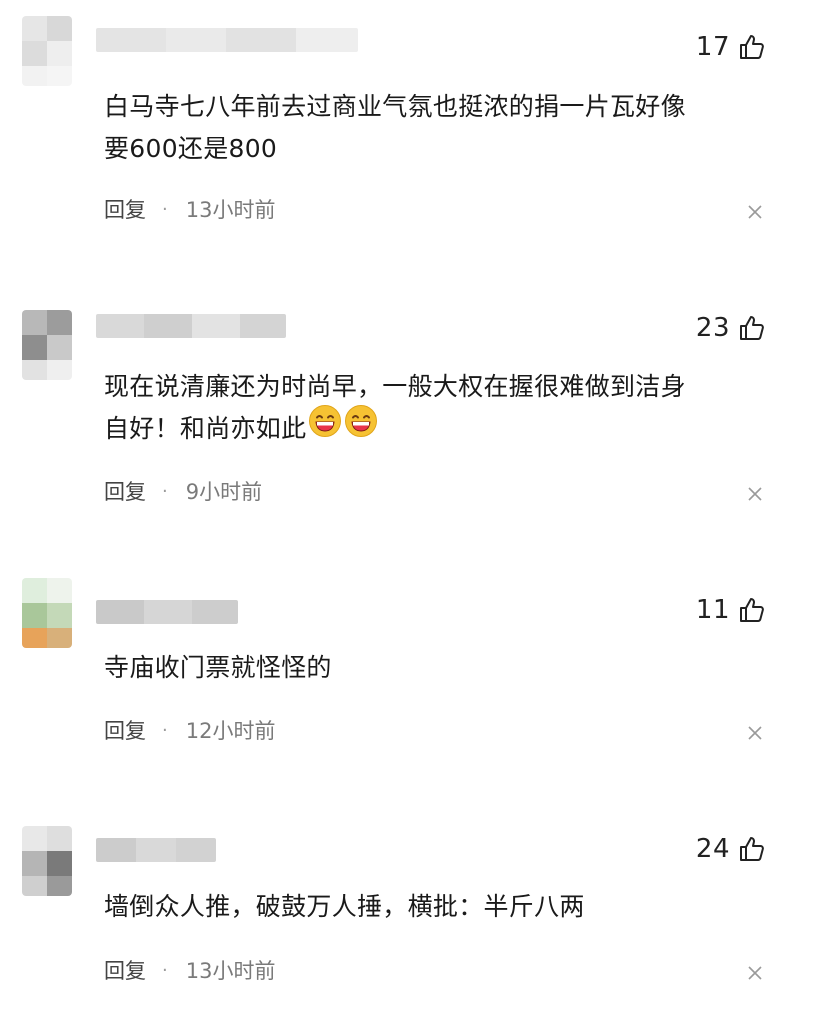  I want to click on comment-text-line-wrap: 自好！和尚亦如此, so click(434, 427).